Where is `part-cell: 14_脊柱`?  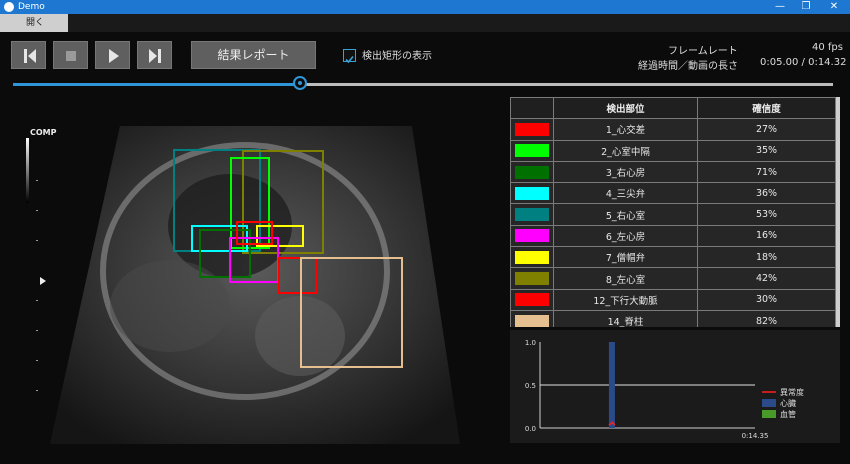 part-cell: 14_脊柱 is located at coordinates (625, 318).